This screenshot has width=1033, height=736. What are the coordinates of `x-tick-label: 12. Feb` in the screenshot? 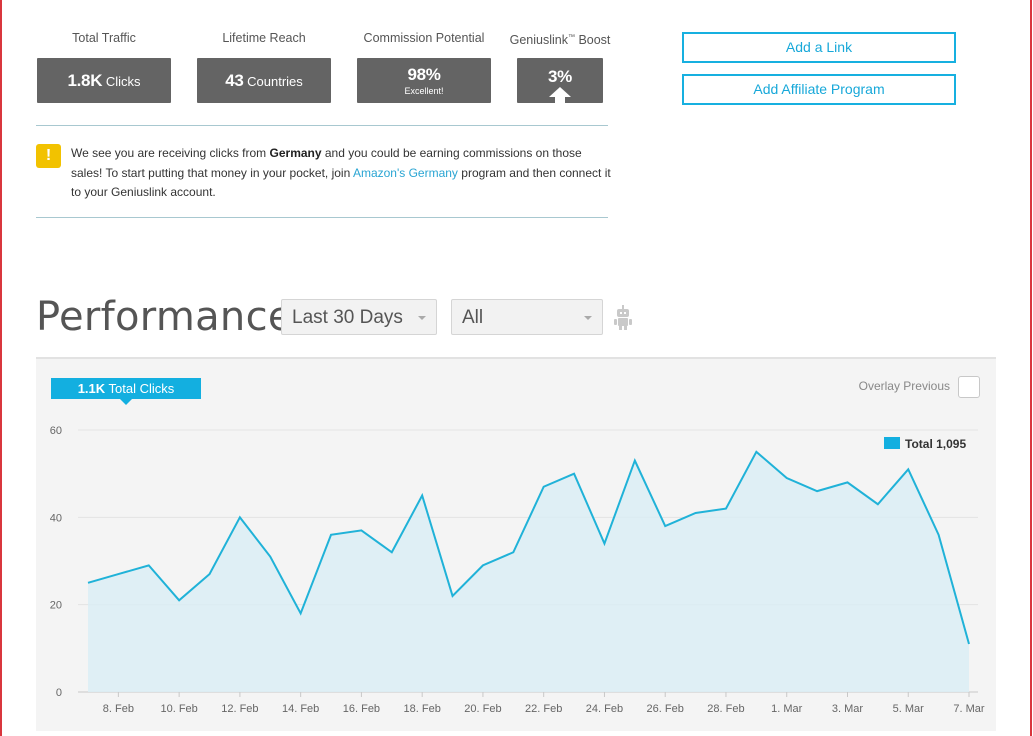 It's located at (239, 709).